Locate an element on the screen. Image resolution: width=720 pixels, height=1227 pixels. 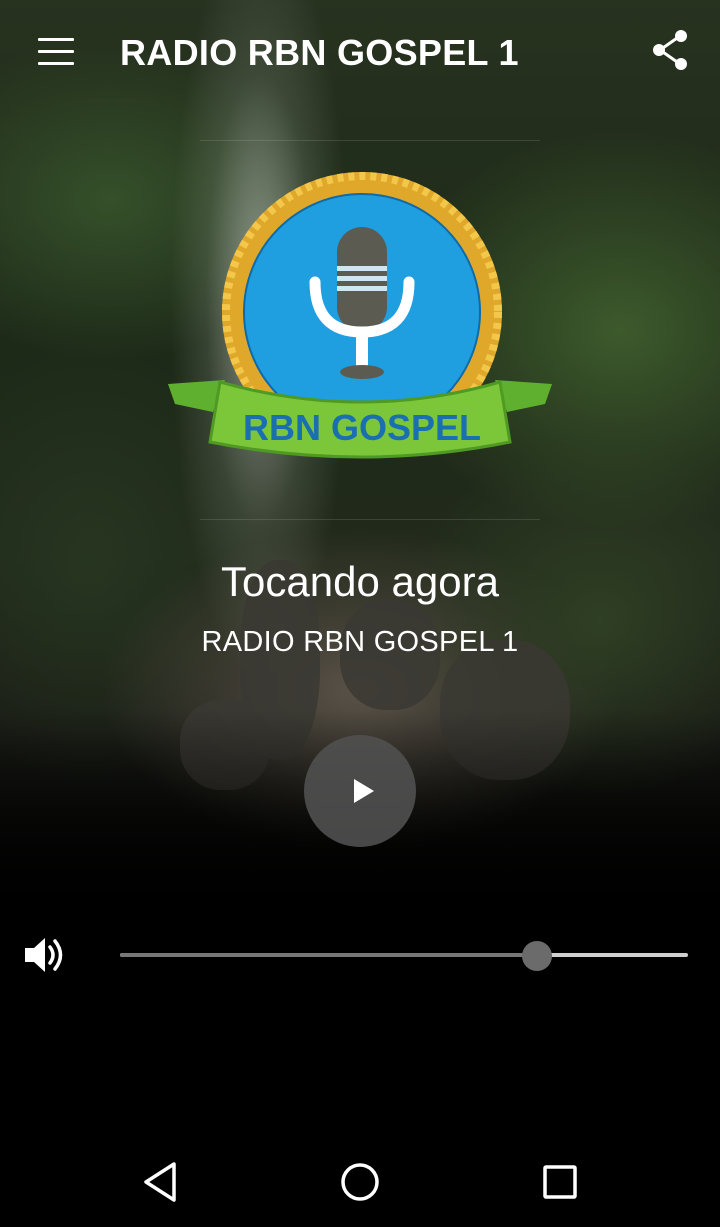
play-icon is located at coordinates (364, 791).